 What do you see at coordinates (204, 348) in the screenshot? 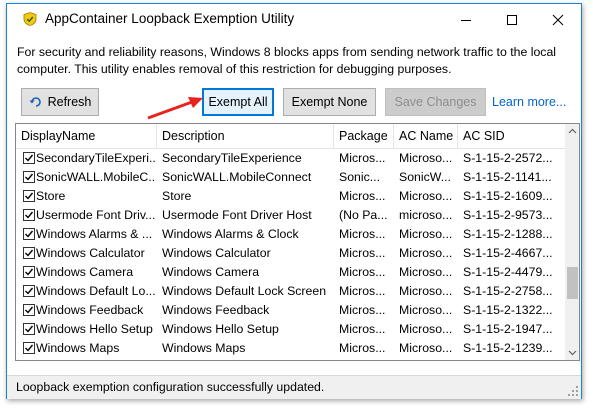
I see `row-description: Windows Maps` at bounding box center [204, 348].